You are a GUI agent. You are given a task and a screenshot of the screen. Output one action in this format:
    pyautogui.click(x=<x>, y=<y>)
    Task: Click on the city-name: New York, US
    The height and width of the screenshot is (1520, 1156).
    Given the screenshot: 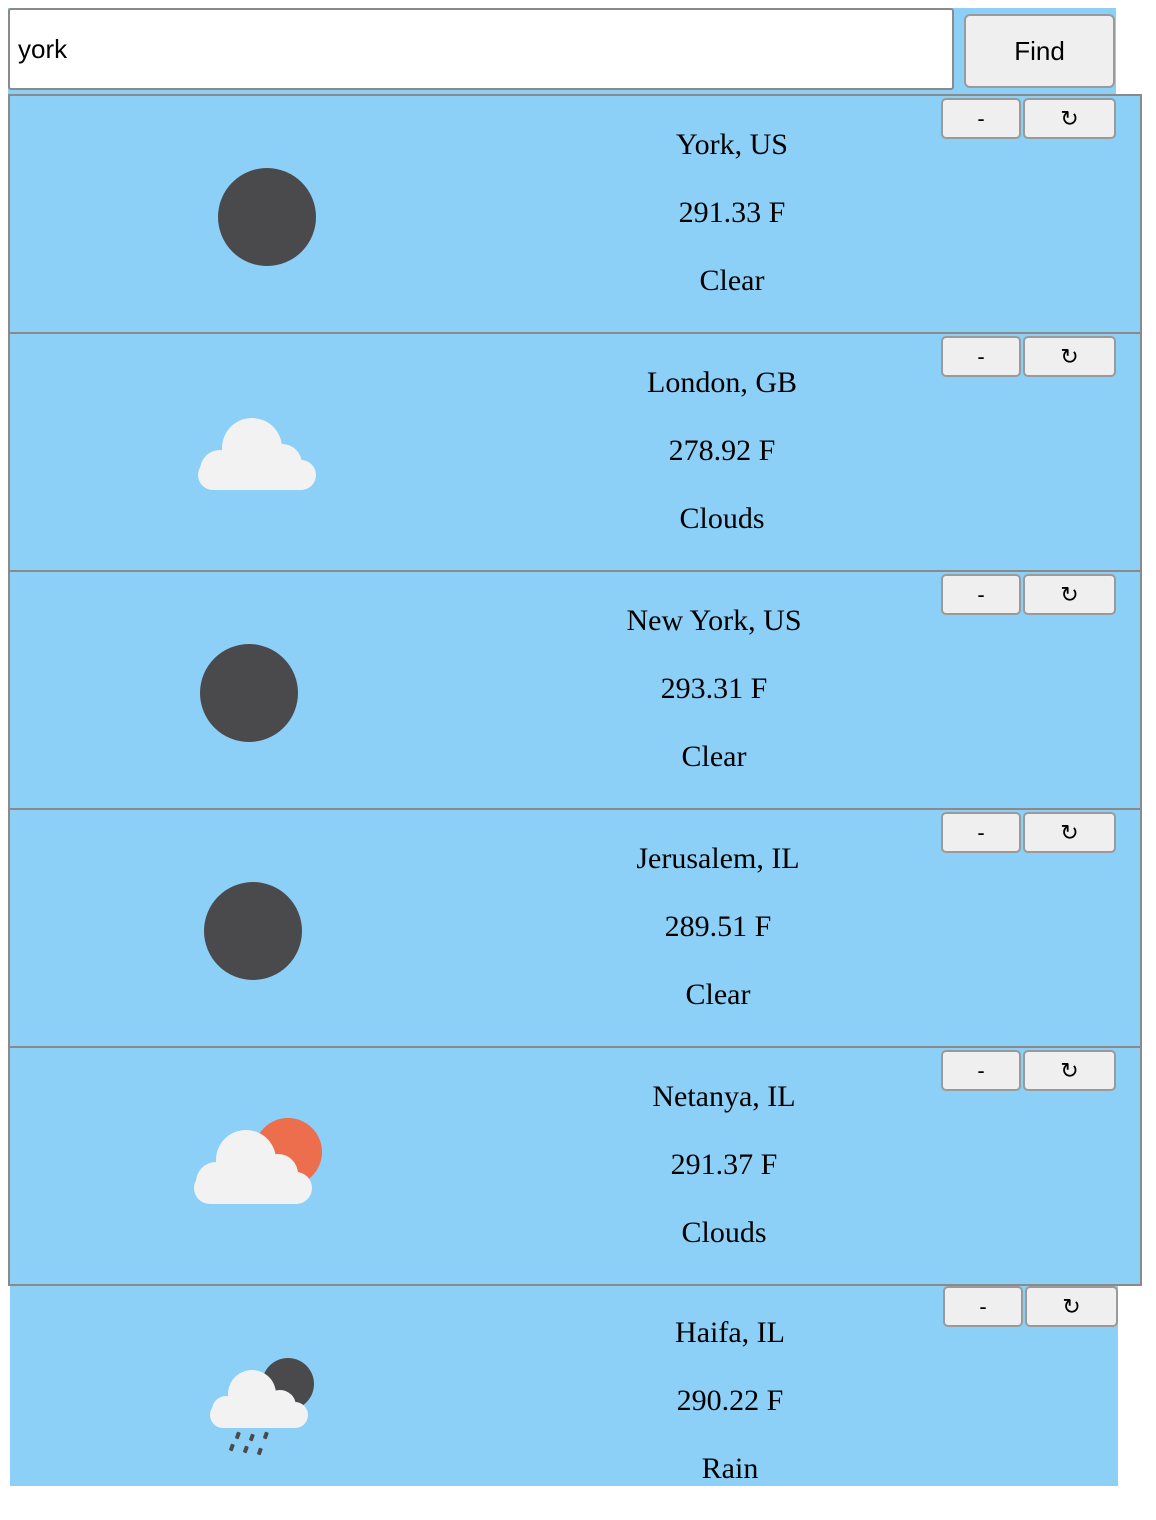 What is the action you would take?
    pyautogui.click(x=714, y=620)
    